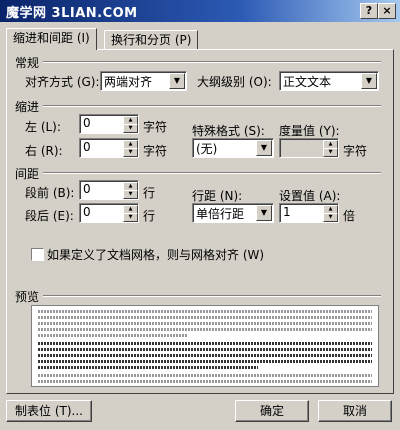 Image resolution: width=400 pixels, height=430 pixels. Describe the element at coordinates (44, 151) in the screenshot. I see `right-indent-label: 右 (R):` at that location.